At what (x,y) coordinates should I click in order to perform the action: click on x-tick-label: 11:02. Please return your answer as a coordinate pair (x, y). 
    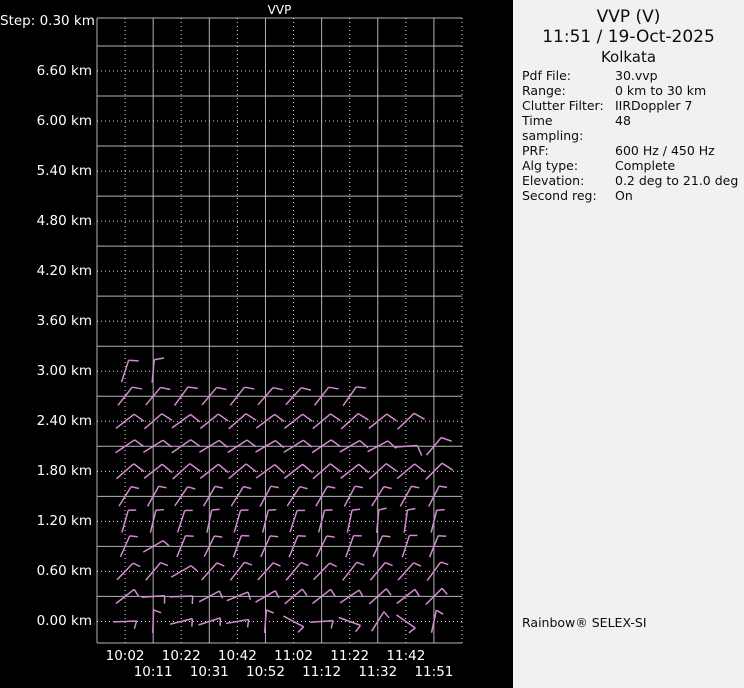
    Looking at the image, I should click on (293, 656).